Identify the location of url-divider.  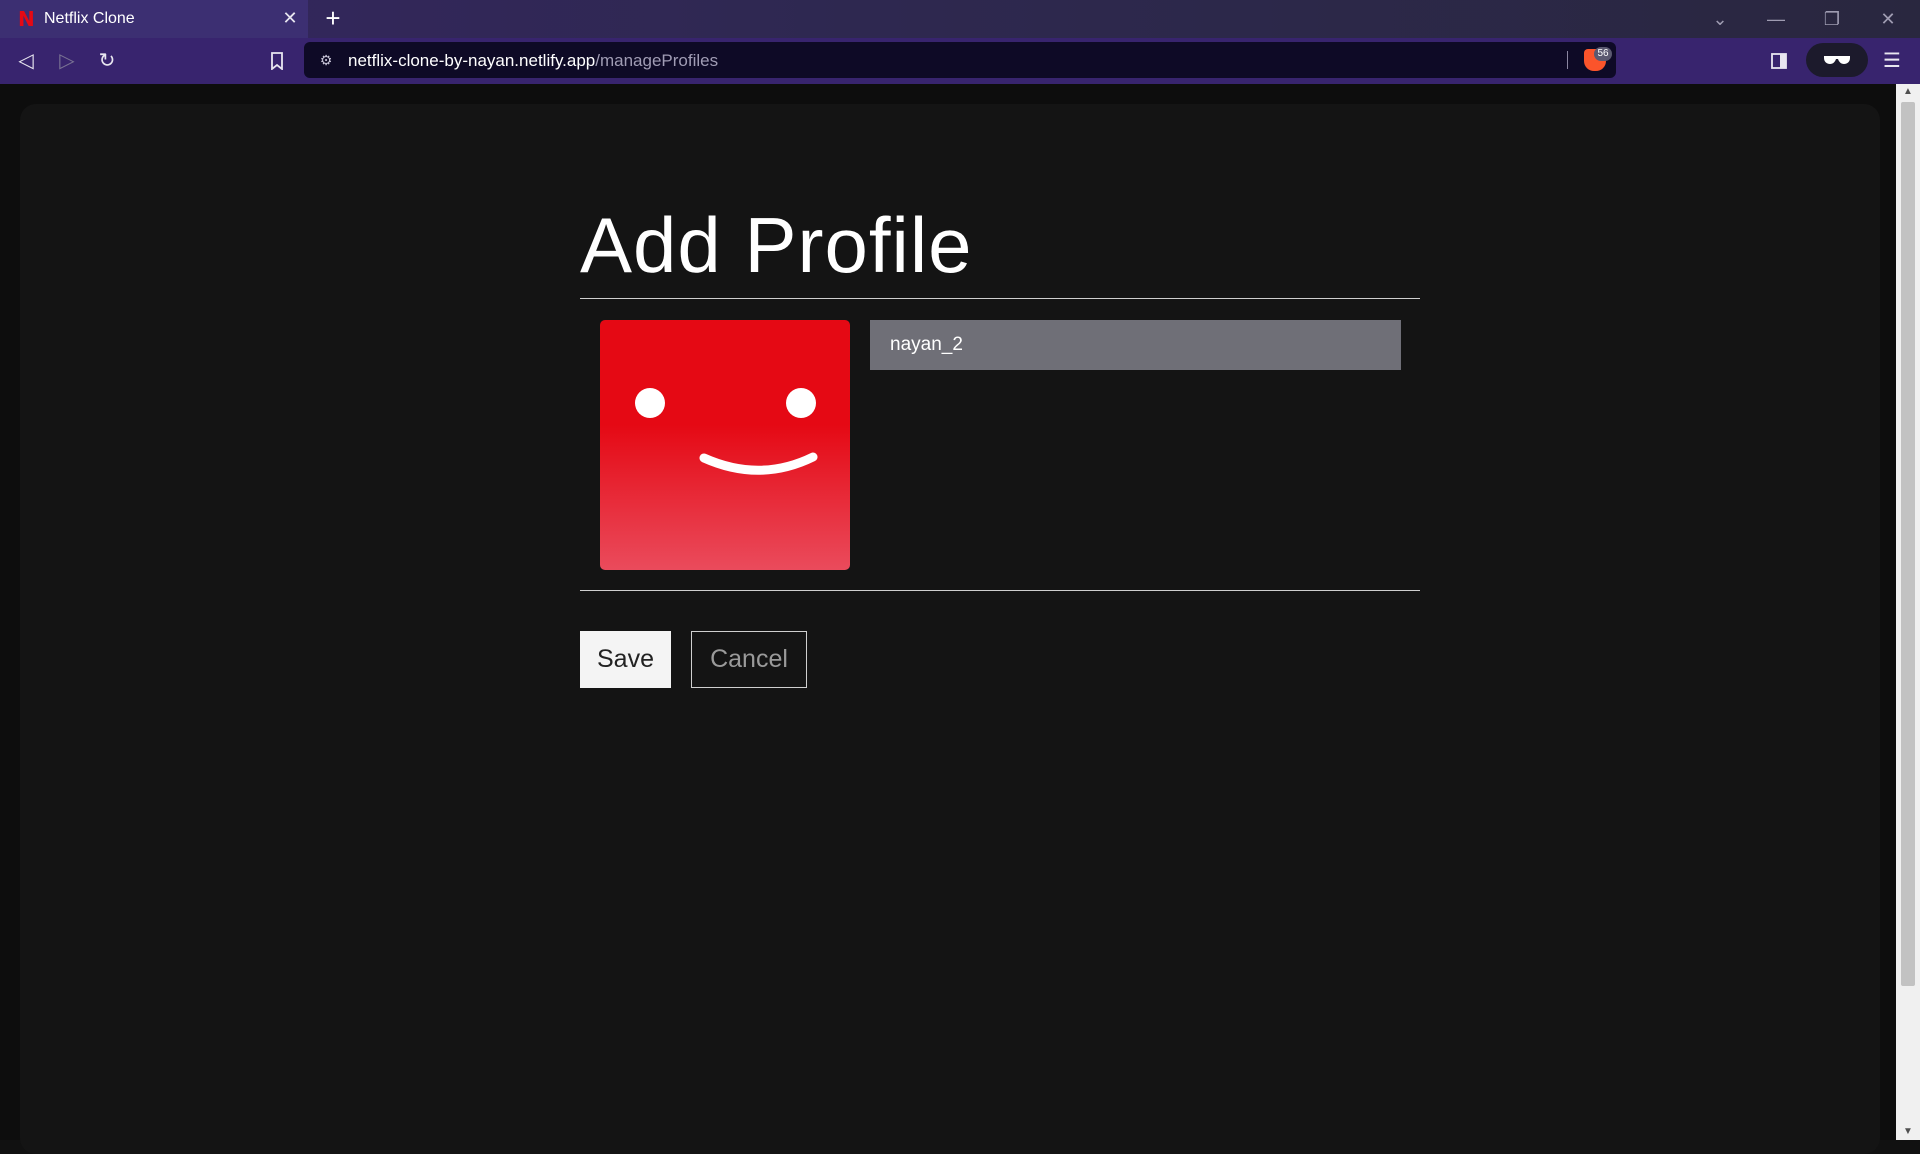
(1567, 60).